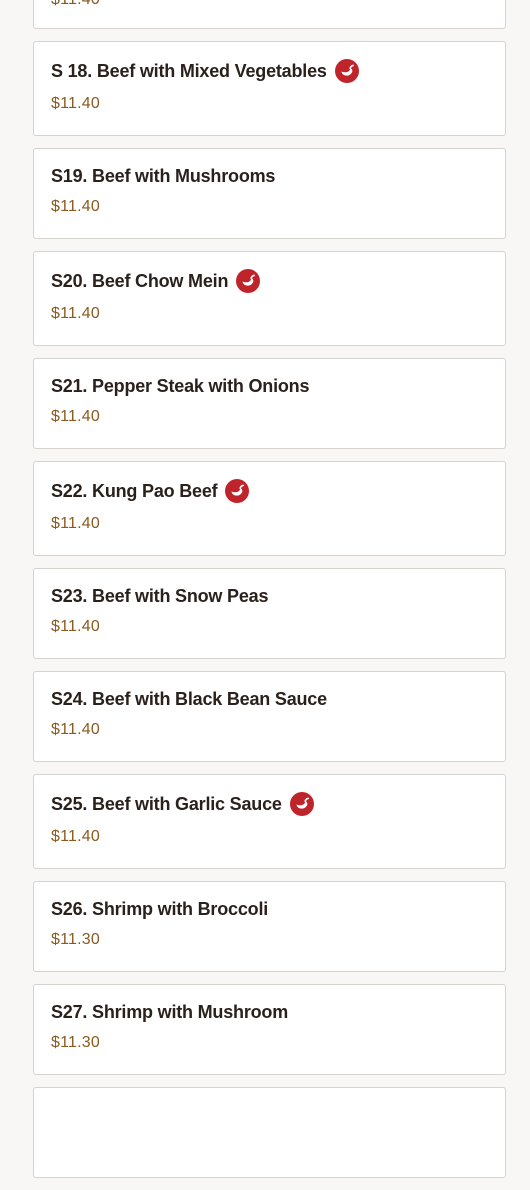 Image resolution: width=530 pixels, height=1190 pixels. I want to click on menu-item-card: S20. Beef Chow Mein $11.40, so click(269, 298).